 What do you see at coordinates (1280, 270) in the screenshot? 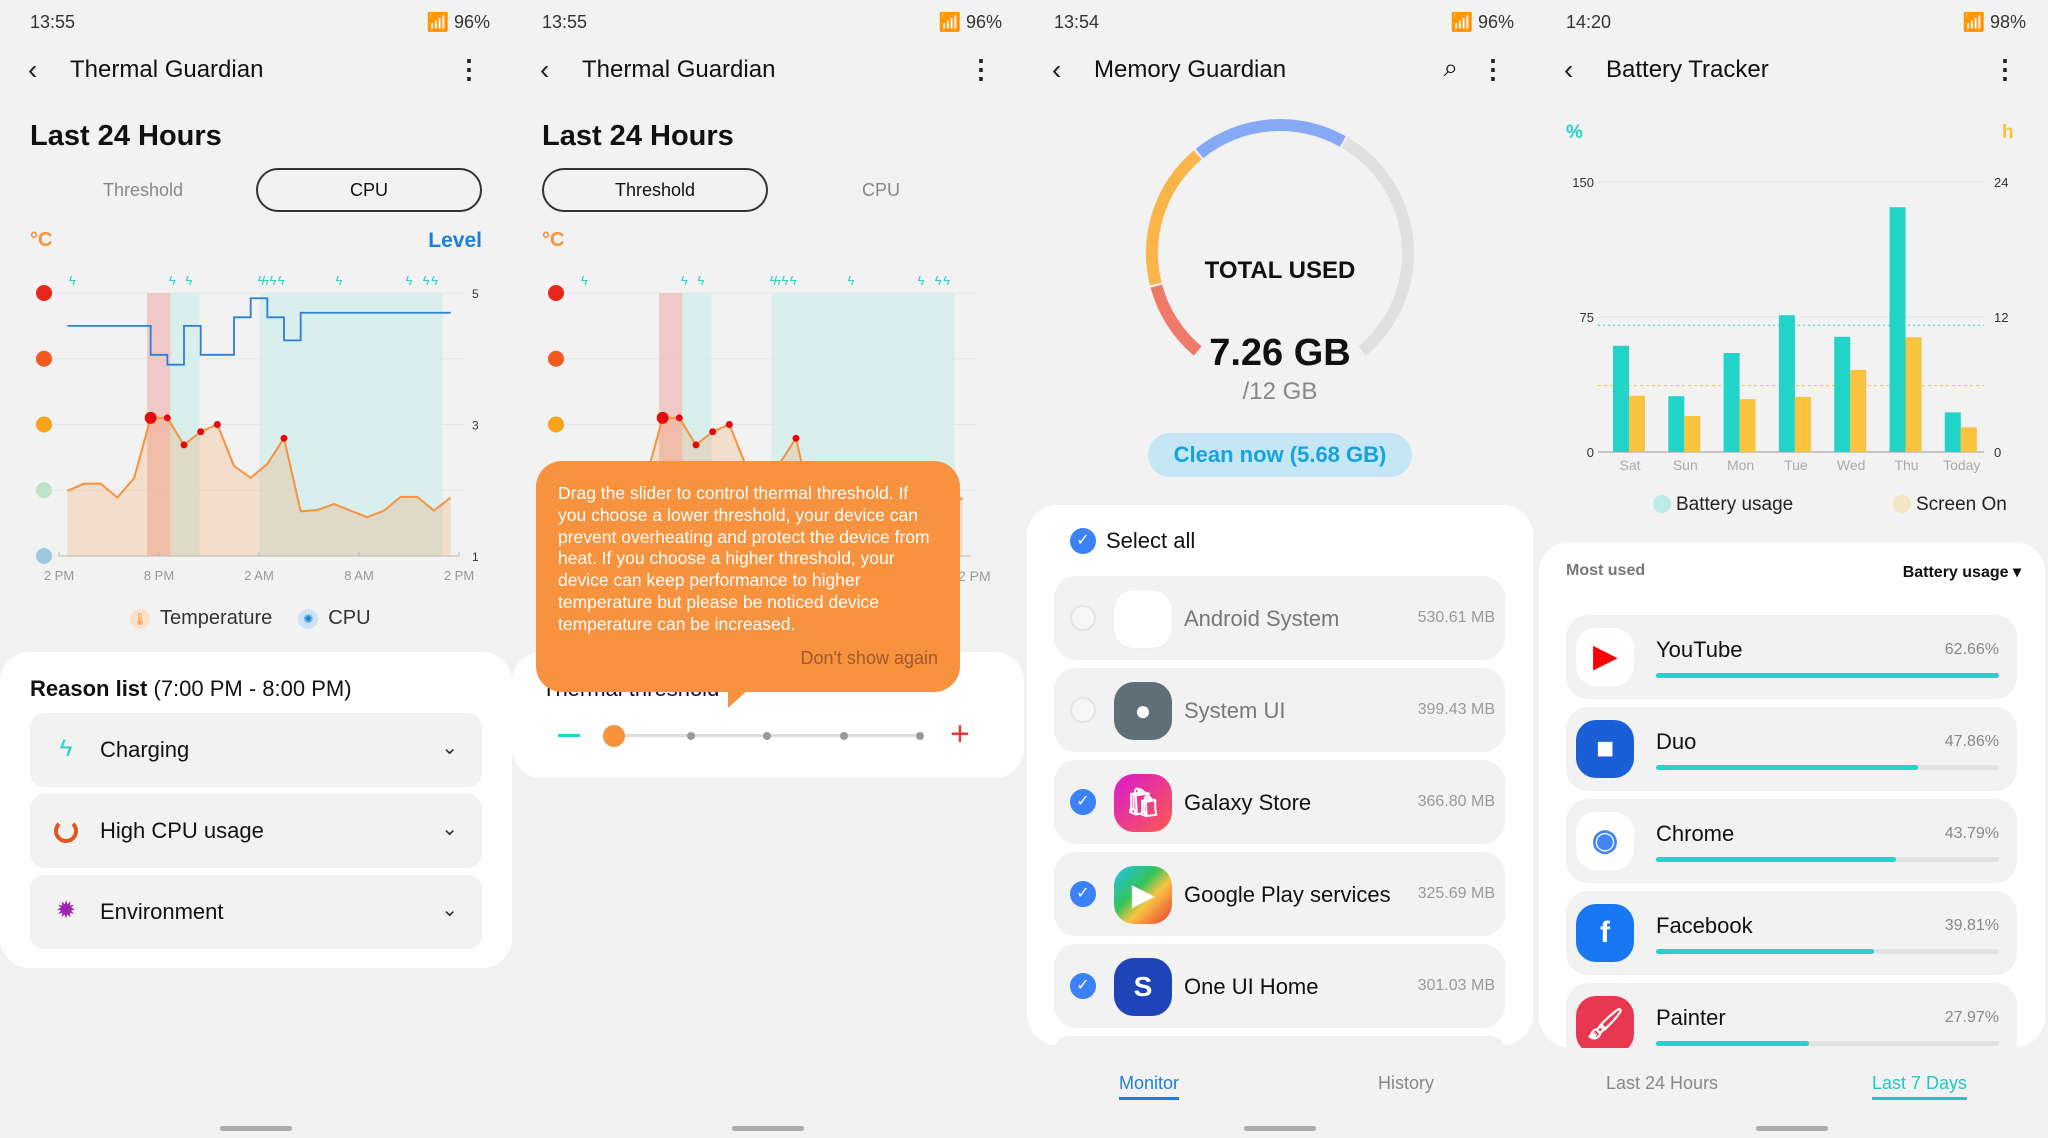
I see `total-used-label: TOTAL USED` at bounding box center [1280, 270].